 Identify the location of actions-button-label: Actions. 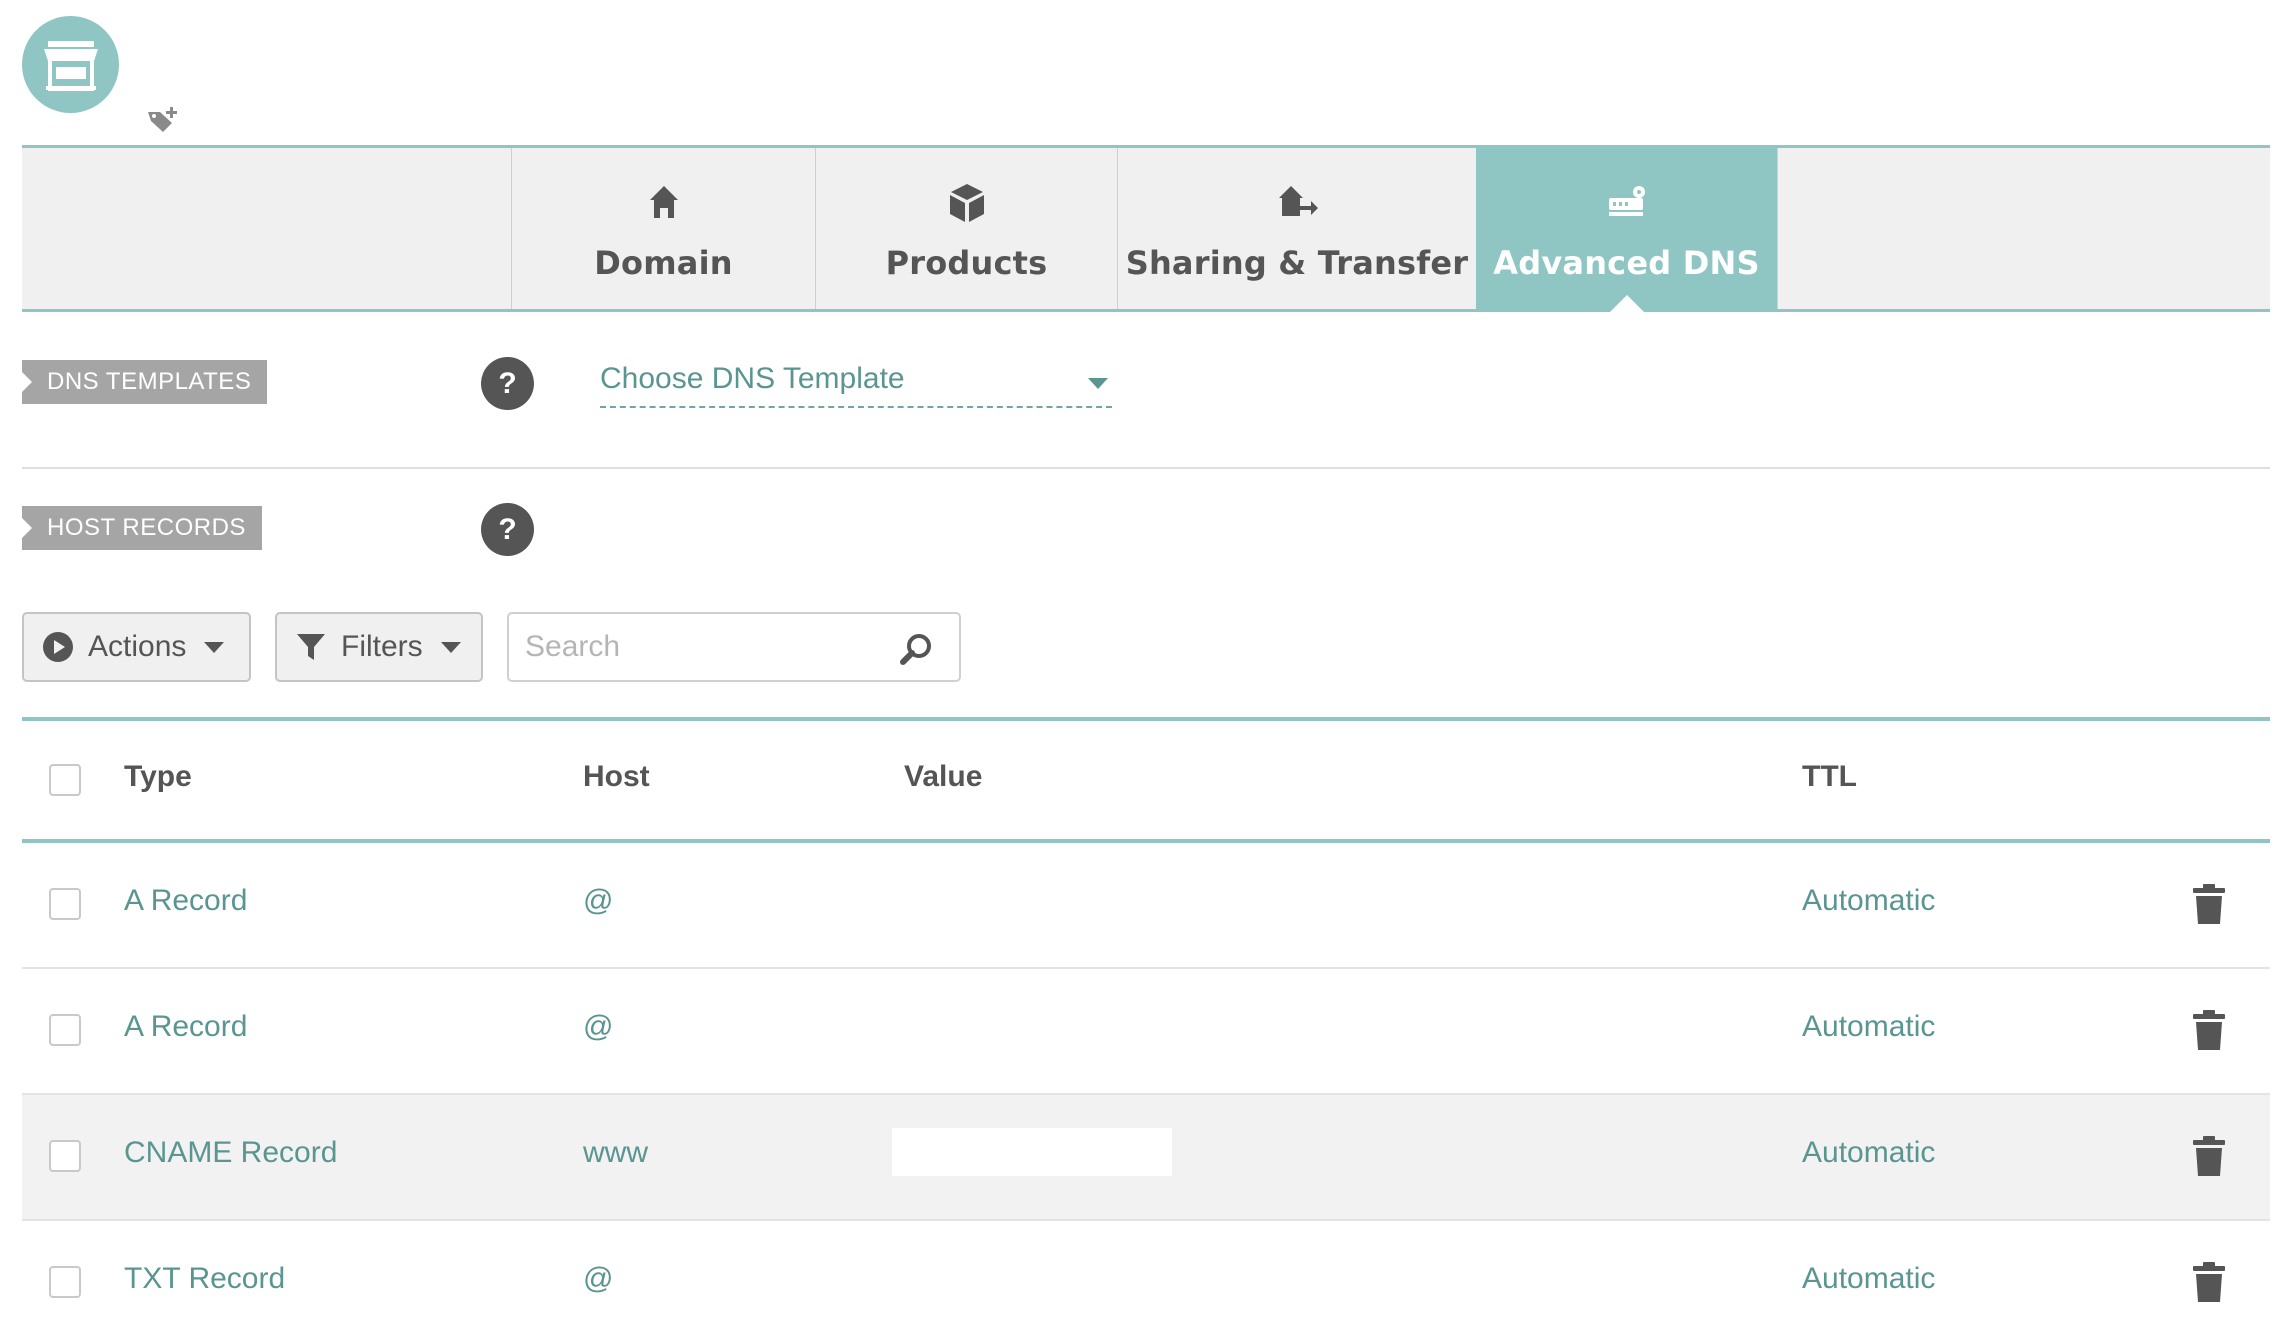
(137, 646).